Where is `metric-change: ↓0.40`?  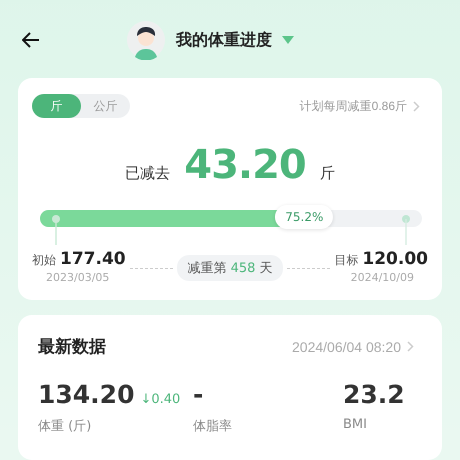 metric-change: ↓0.40 is located at coordinates (160, 399).